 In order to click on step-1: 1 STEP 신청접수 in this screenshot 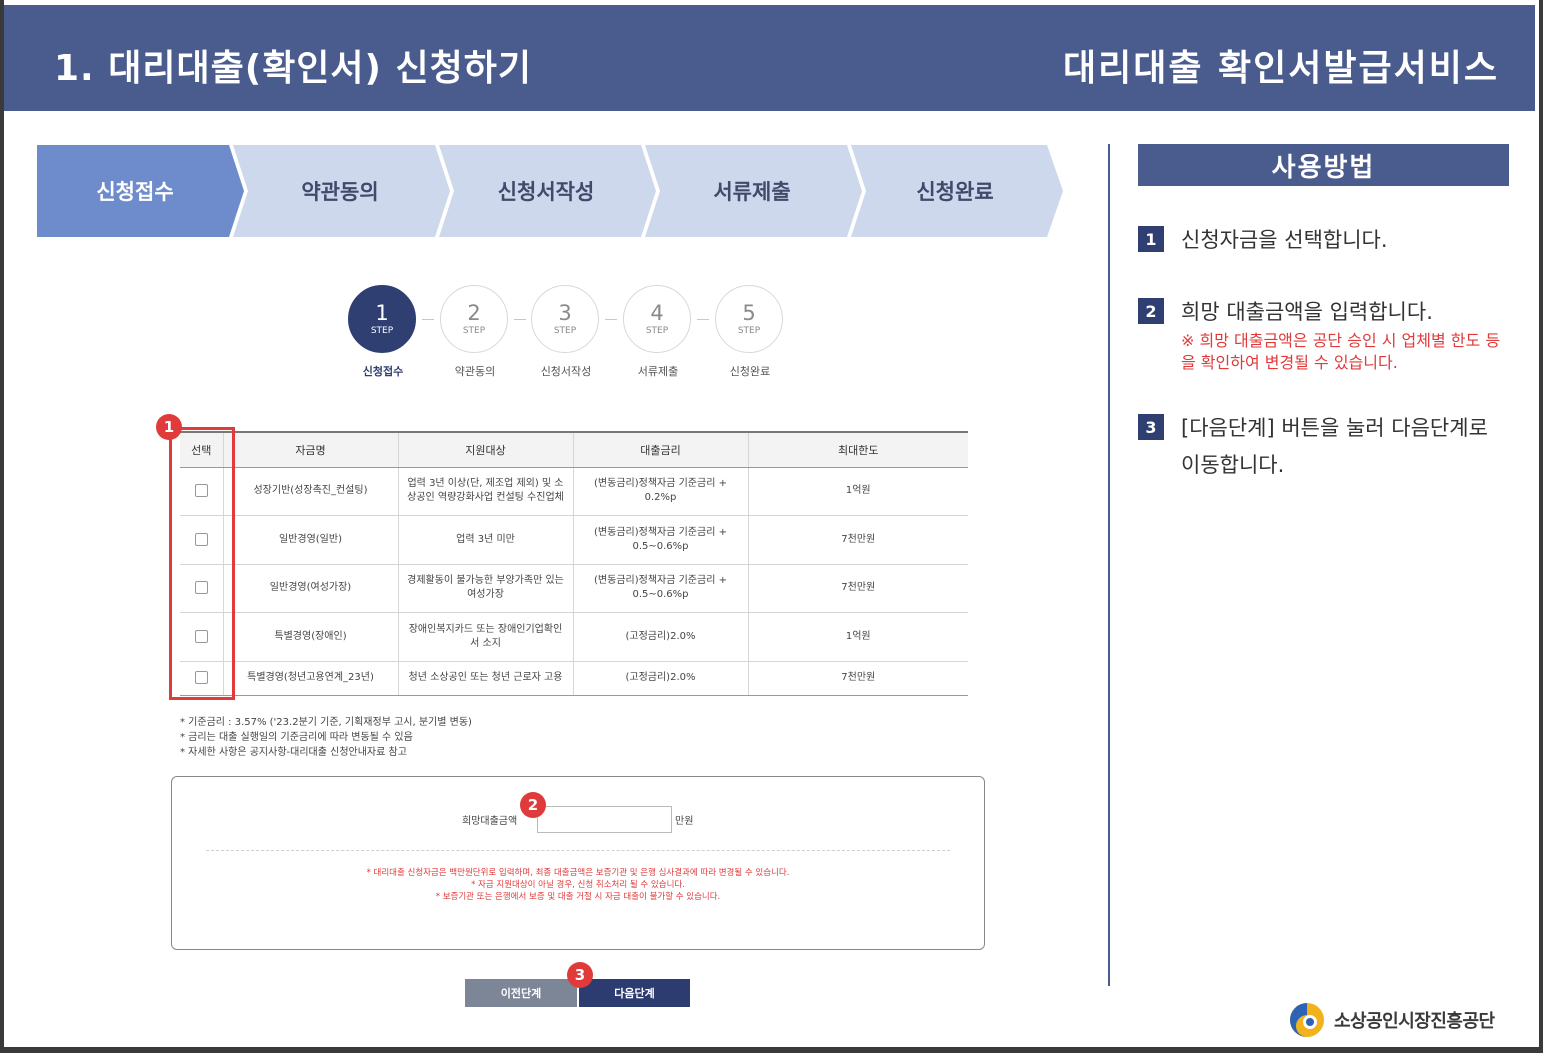, I will do `click(383, 332)`.